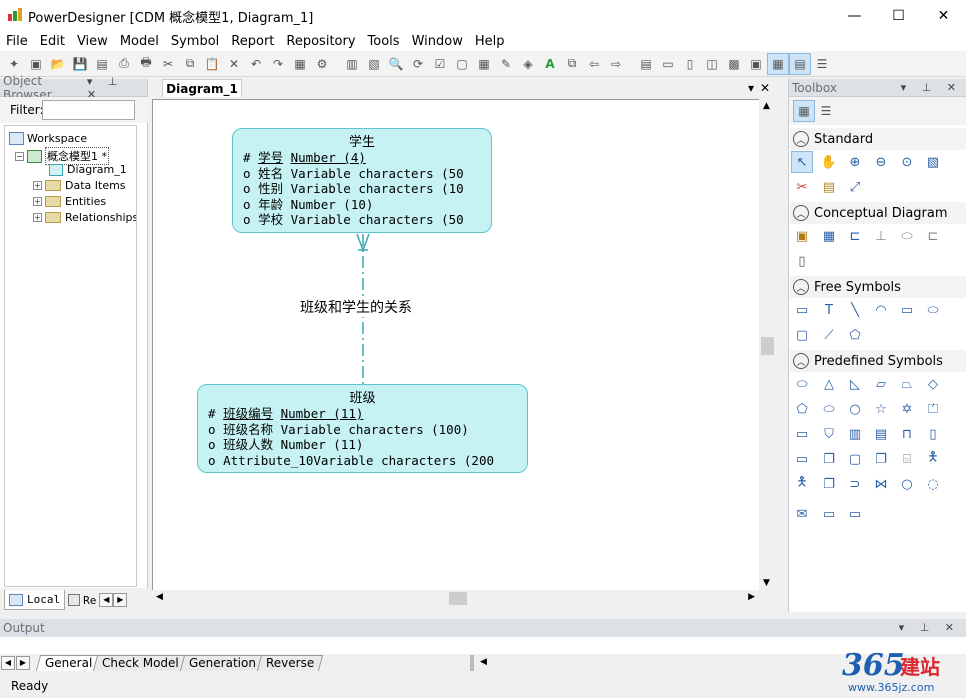 Image resolution: width=966 pixels, height=698 pixels. What do you see at coordinates (855, 236) in the screenshot?
I see `relationship-icon: ⊏` at bounding box center [855, 236].